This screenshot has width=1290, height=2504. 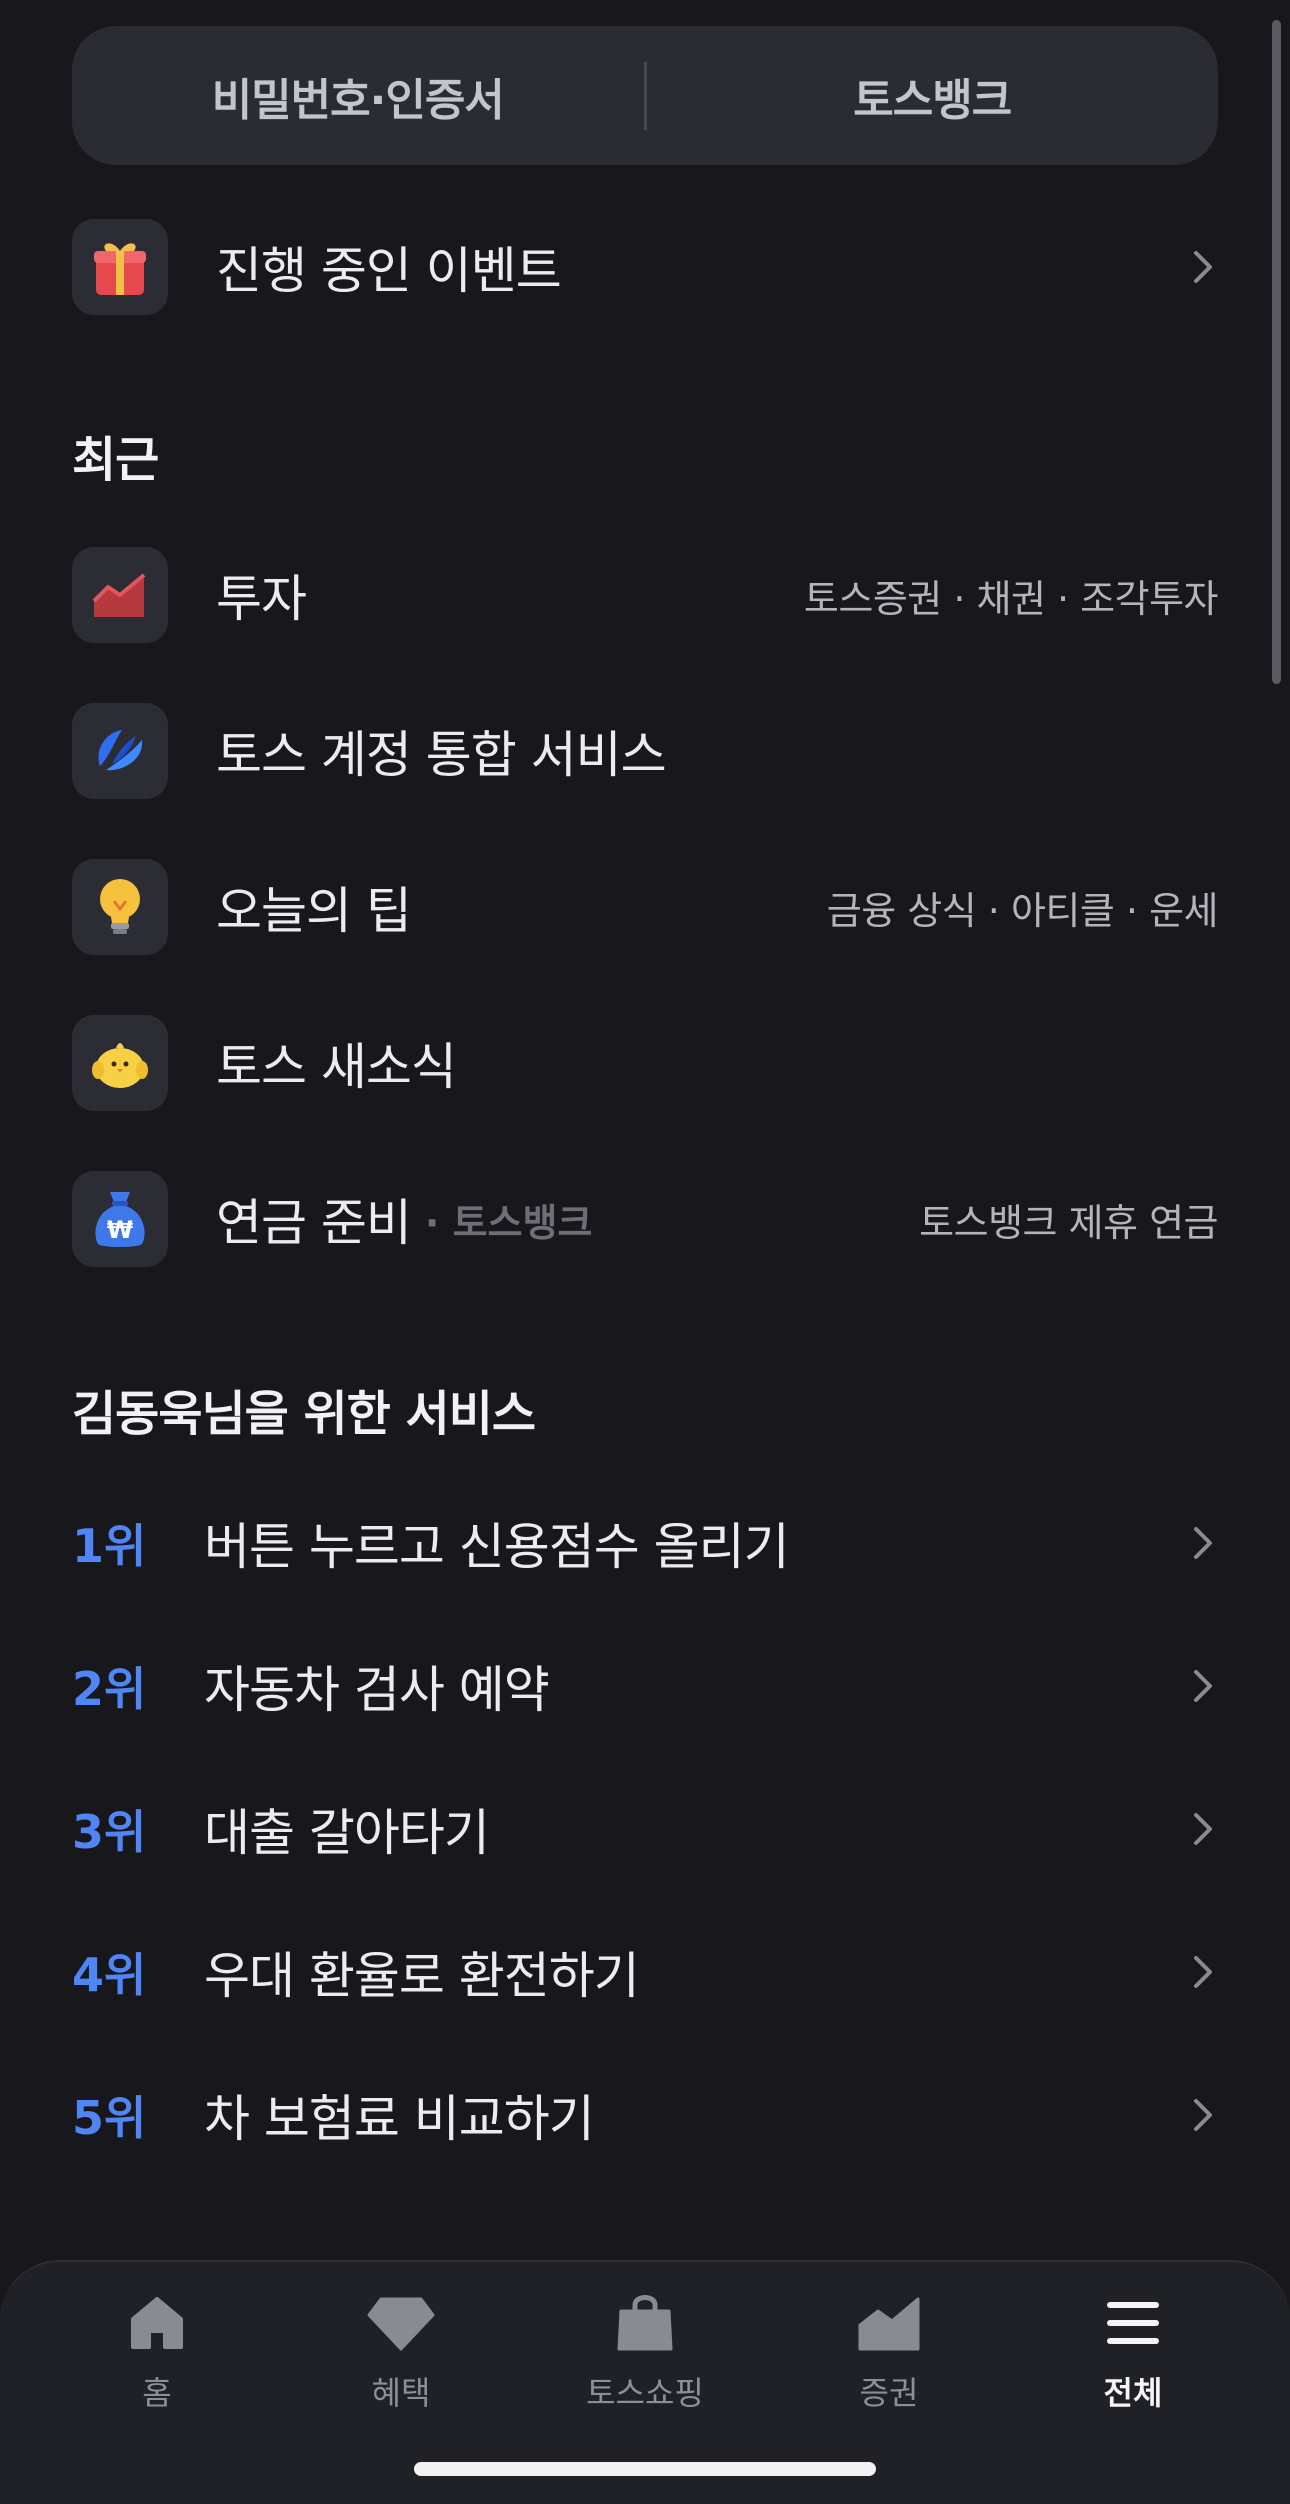 I want to click on event-row: 진행 중인 이벤트, so click(x=645, y=267).